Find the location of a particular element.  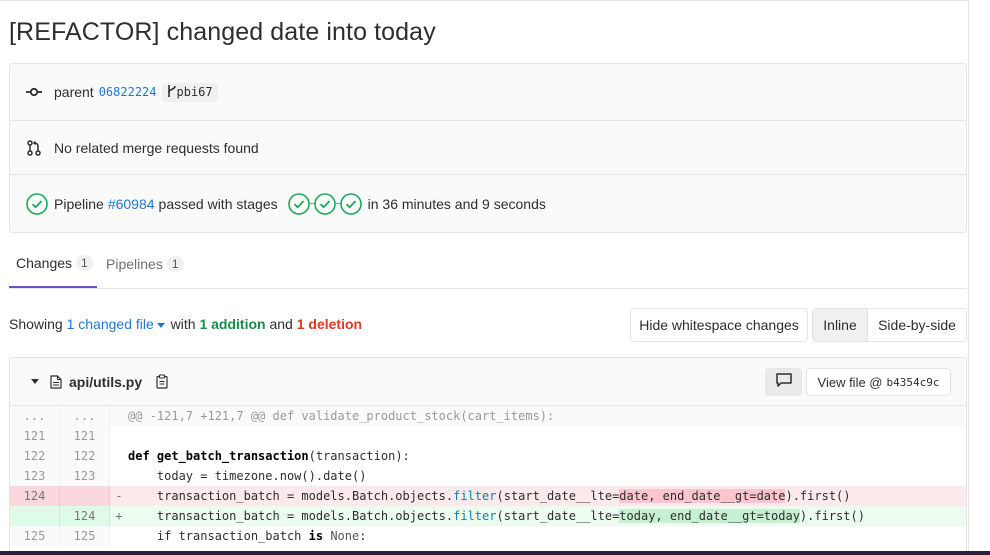

old-line-number: 122 is located at coordinates (35, 456).